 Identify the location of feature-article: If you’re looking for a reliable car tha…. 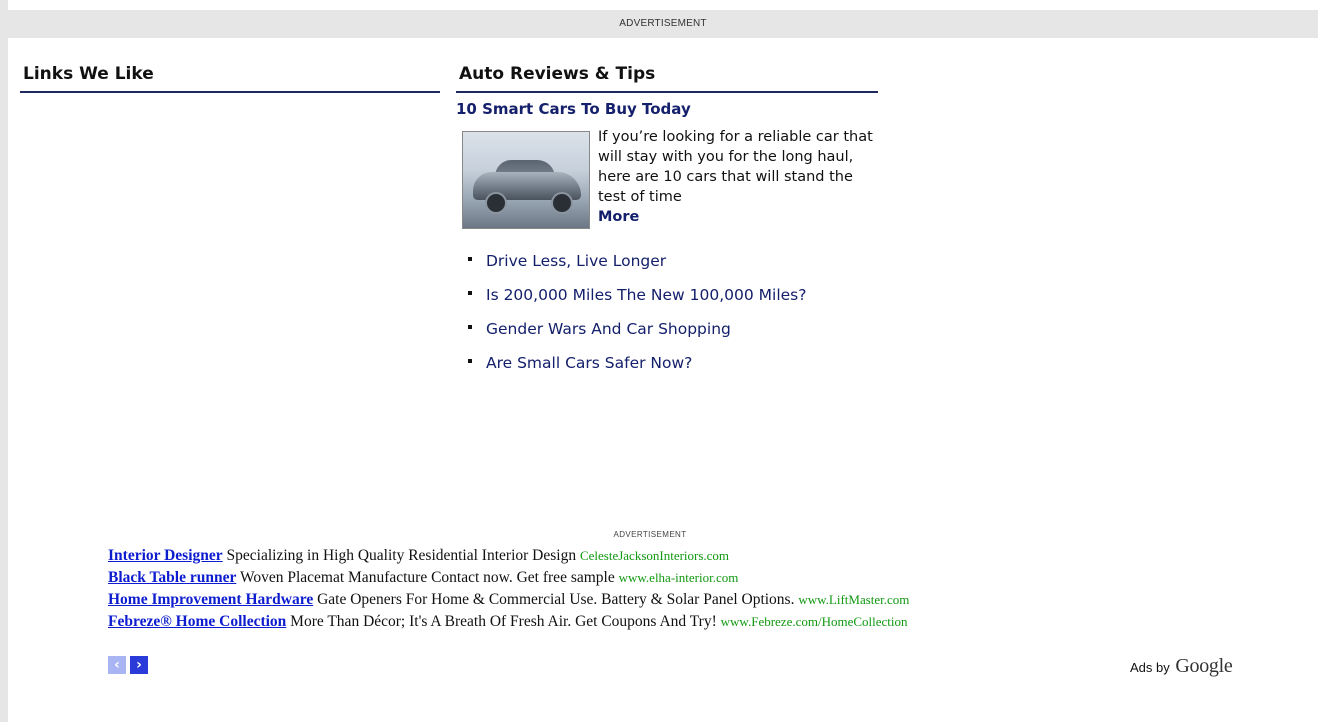
(667, 180).